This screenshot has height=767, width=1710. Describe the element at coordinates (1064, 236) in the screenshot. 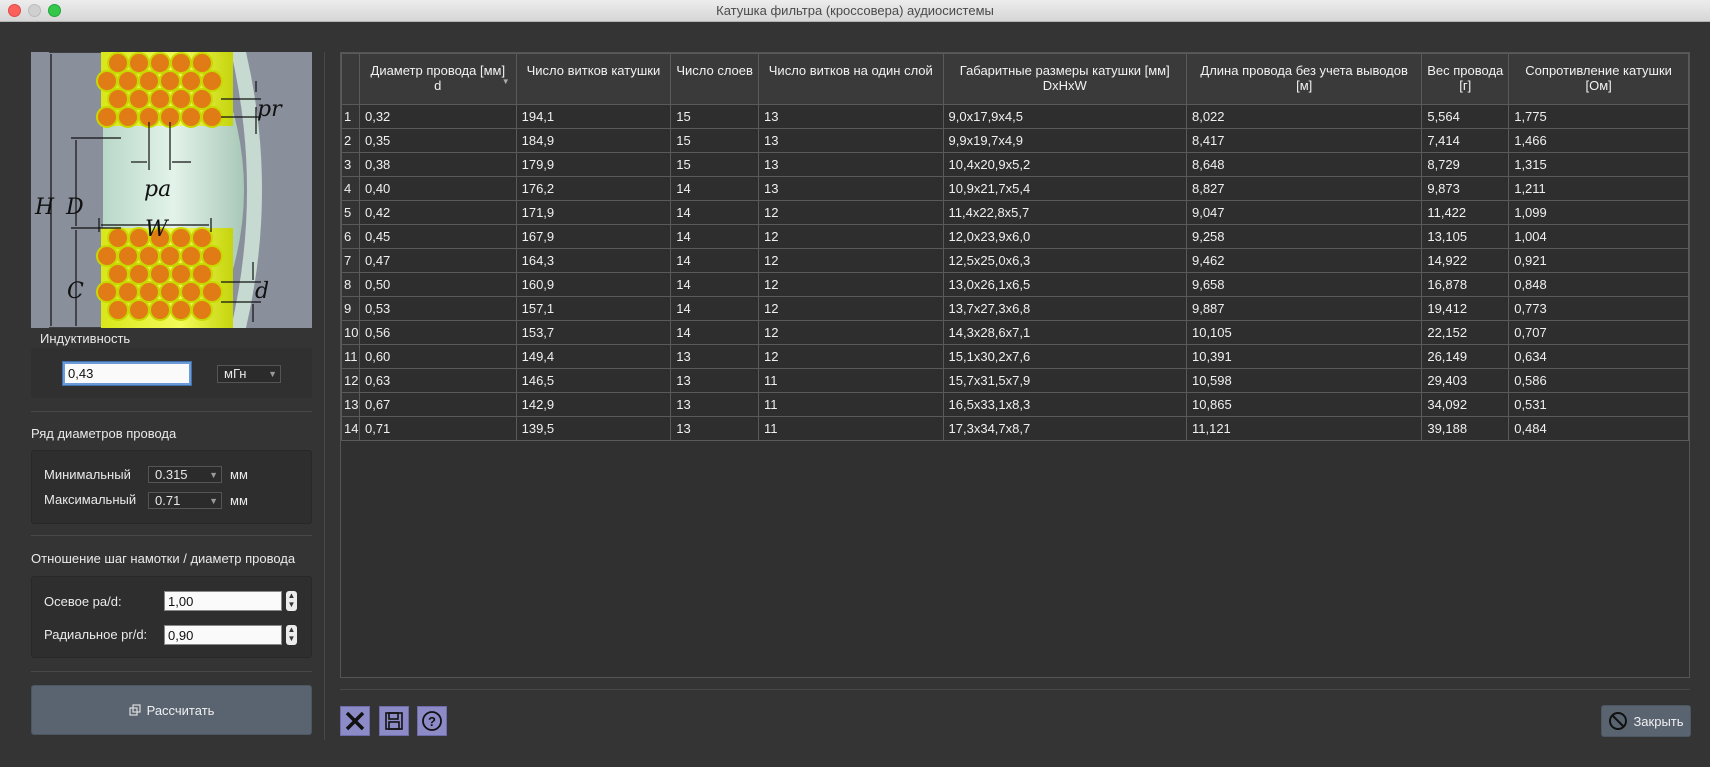

I see `table-cell: 12,0x23,9x6,0` at that location.